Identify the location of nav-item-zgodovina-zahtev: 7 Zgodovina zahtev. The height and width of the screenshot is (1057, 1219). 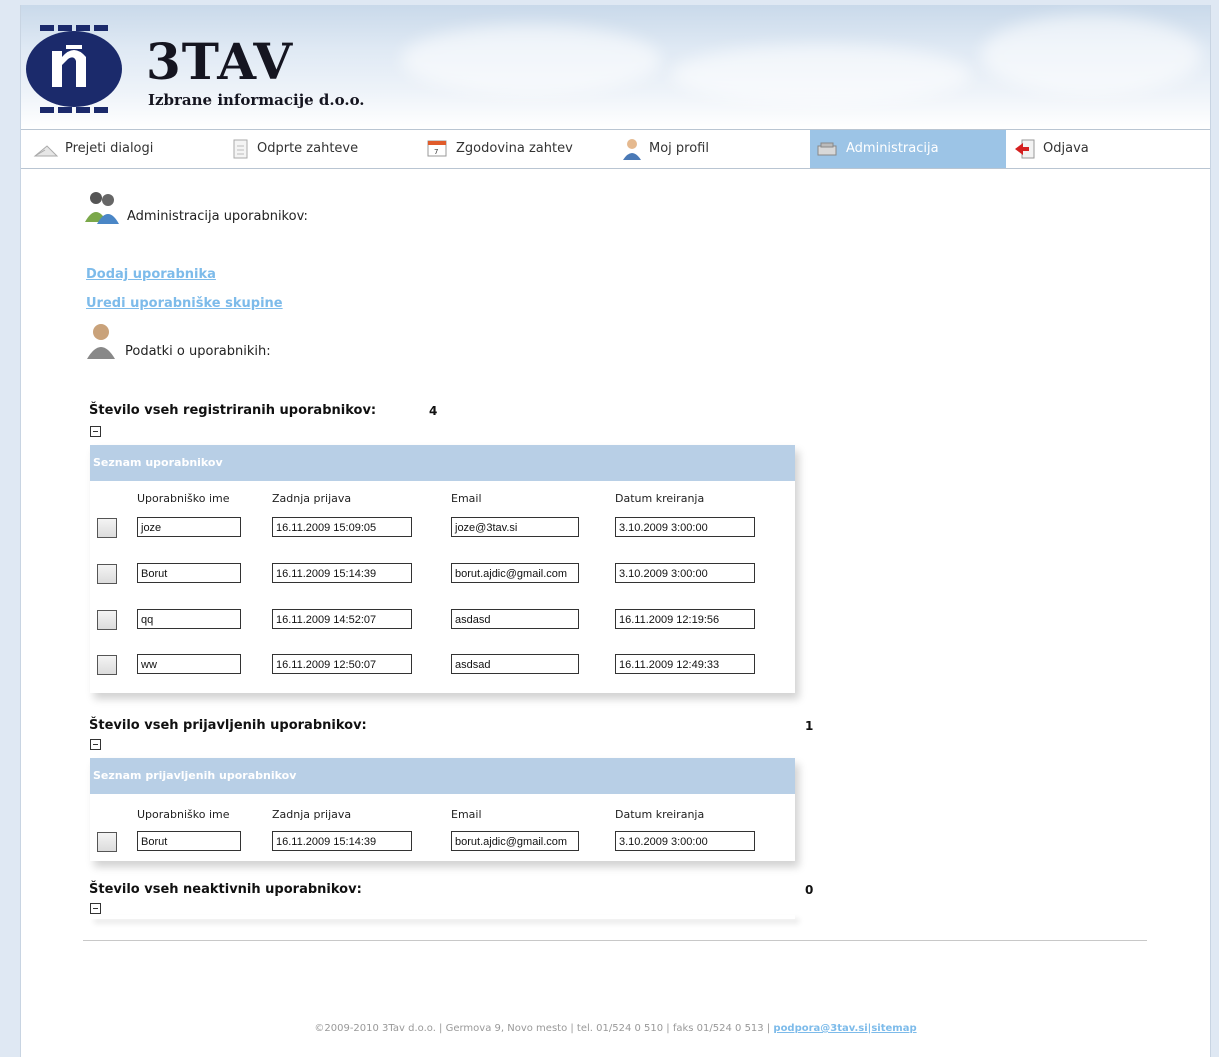
(521, 149).